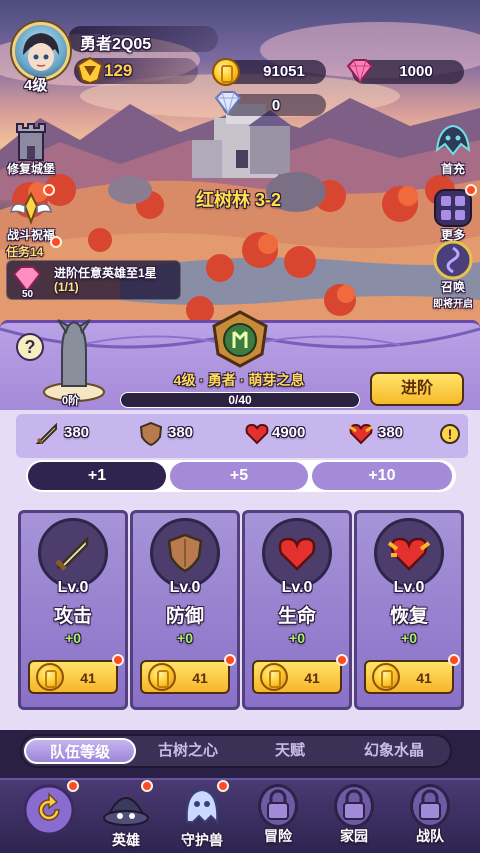 The height and width of the screenshot is (853, 480). What do you see at coordinates (118, 70) in the screenshot?
I see `combat-power-value: 129` at bounding box center [118, 70].